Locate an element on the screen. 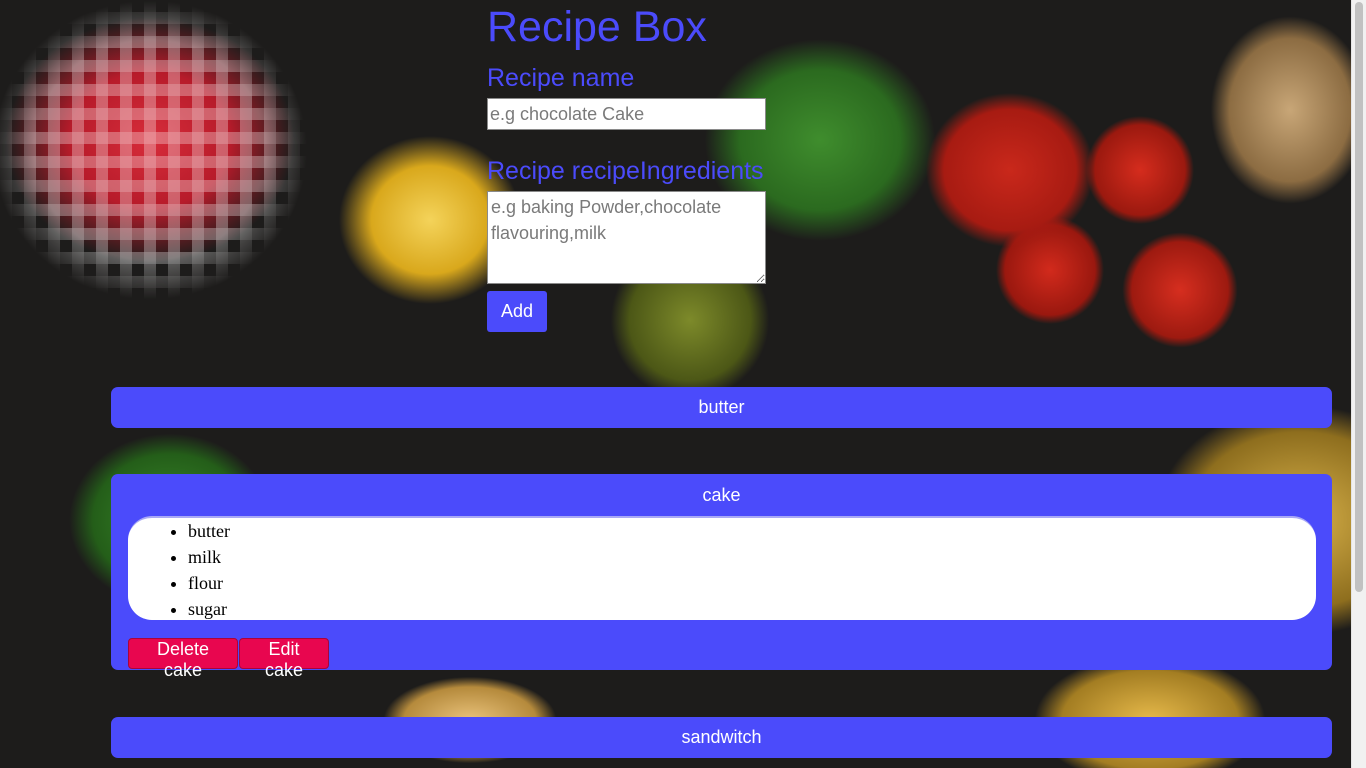 The width and height of the screenshot is (1366, 768). ingredient-item: sugar is located at coordinates (752, 608).